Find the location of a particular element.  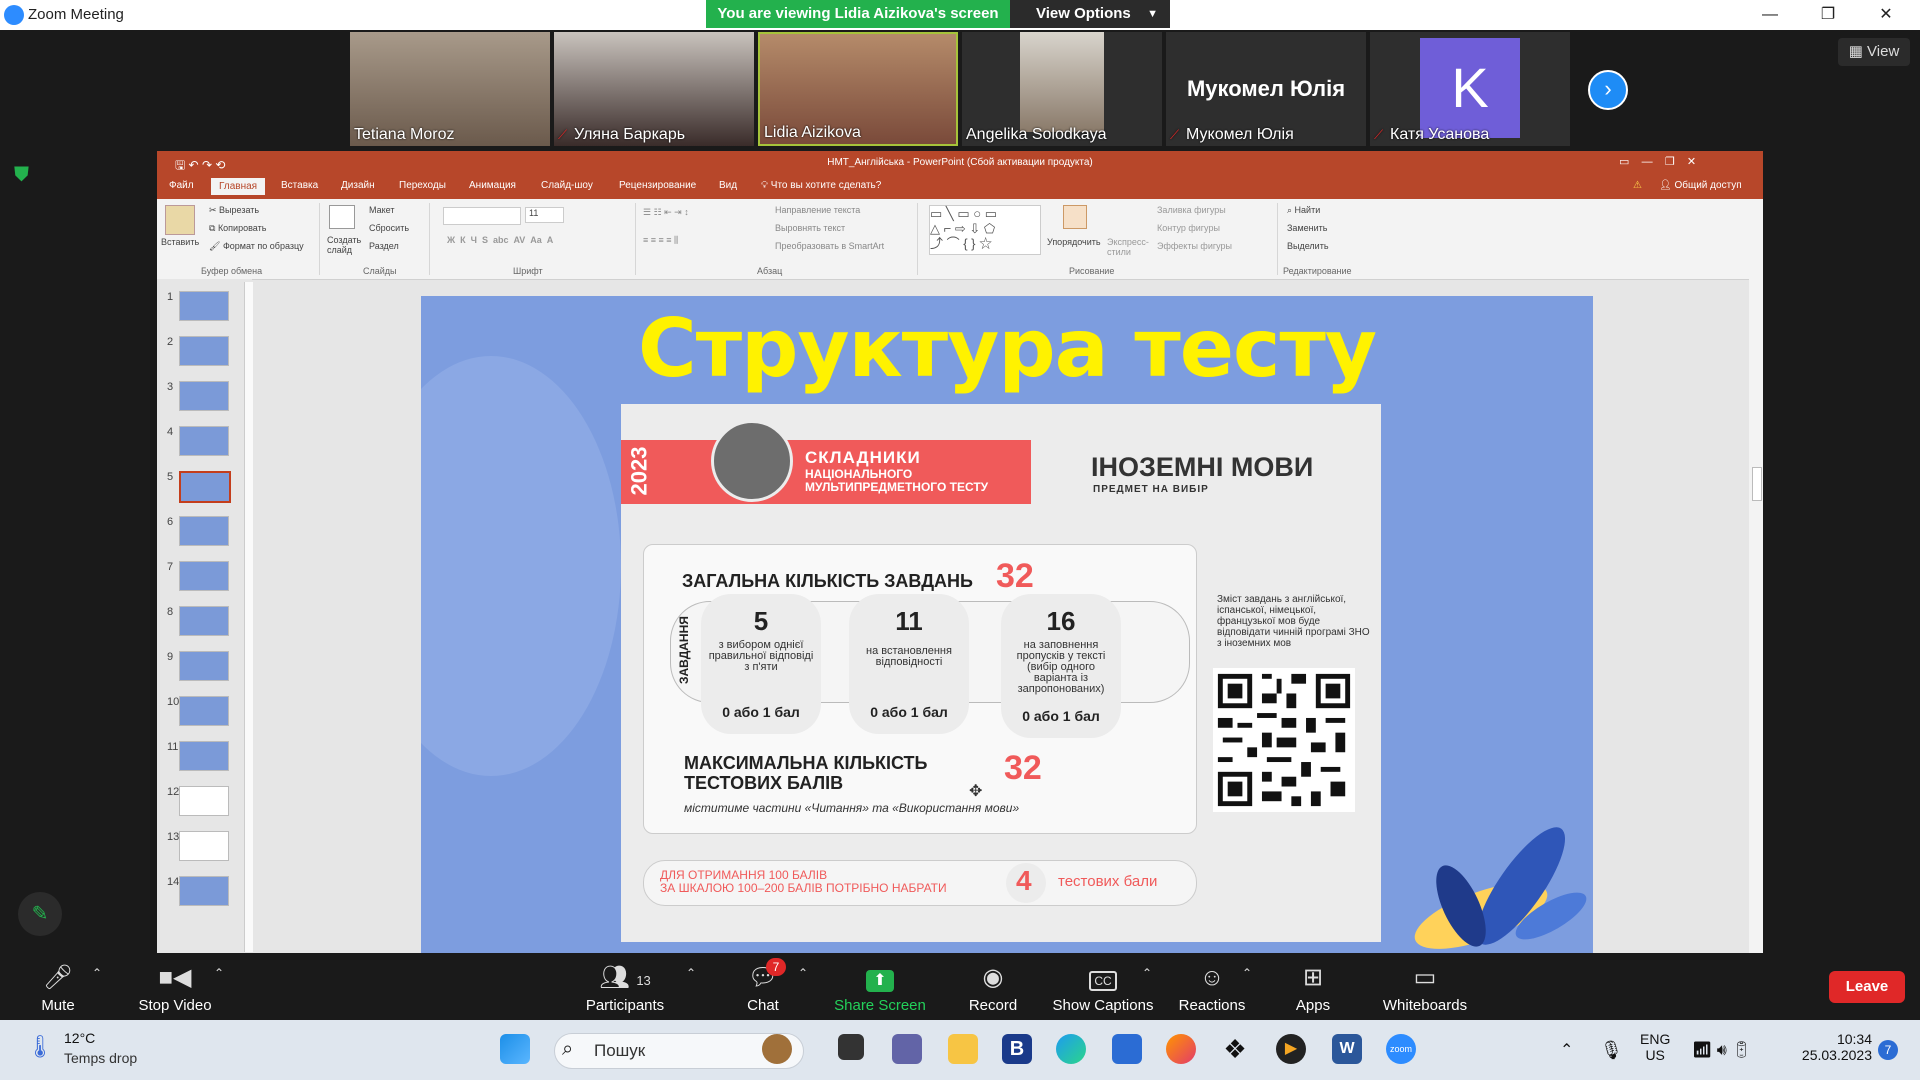

whiteboards-button: ▭ Whiteboards is located at coordinates (1425, 988).